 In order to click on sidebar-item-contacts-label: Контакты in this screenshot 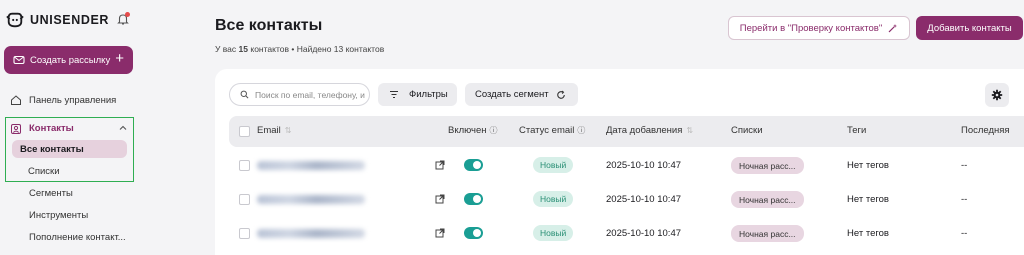, I will do `click(51, 128)`.